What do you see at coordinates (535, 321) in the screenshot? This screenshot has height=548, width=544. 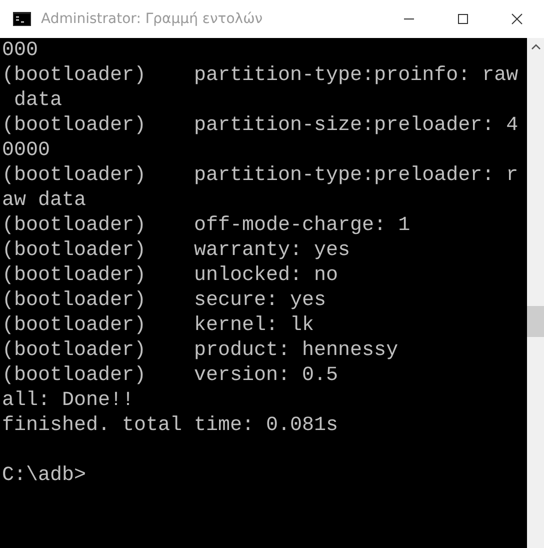 I see `scrollbar-thumb` at bounding box center [535, 321].